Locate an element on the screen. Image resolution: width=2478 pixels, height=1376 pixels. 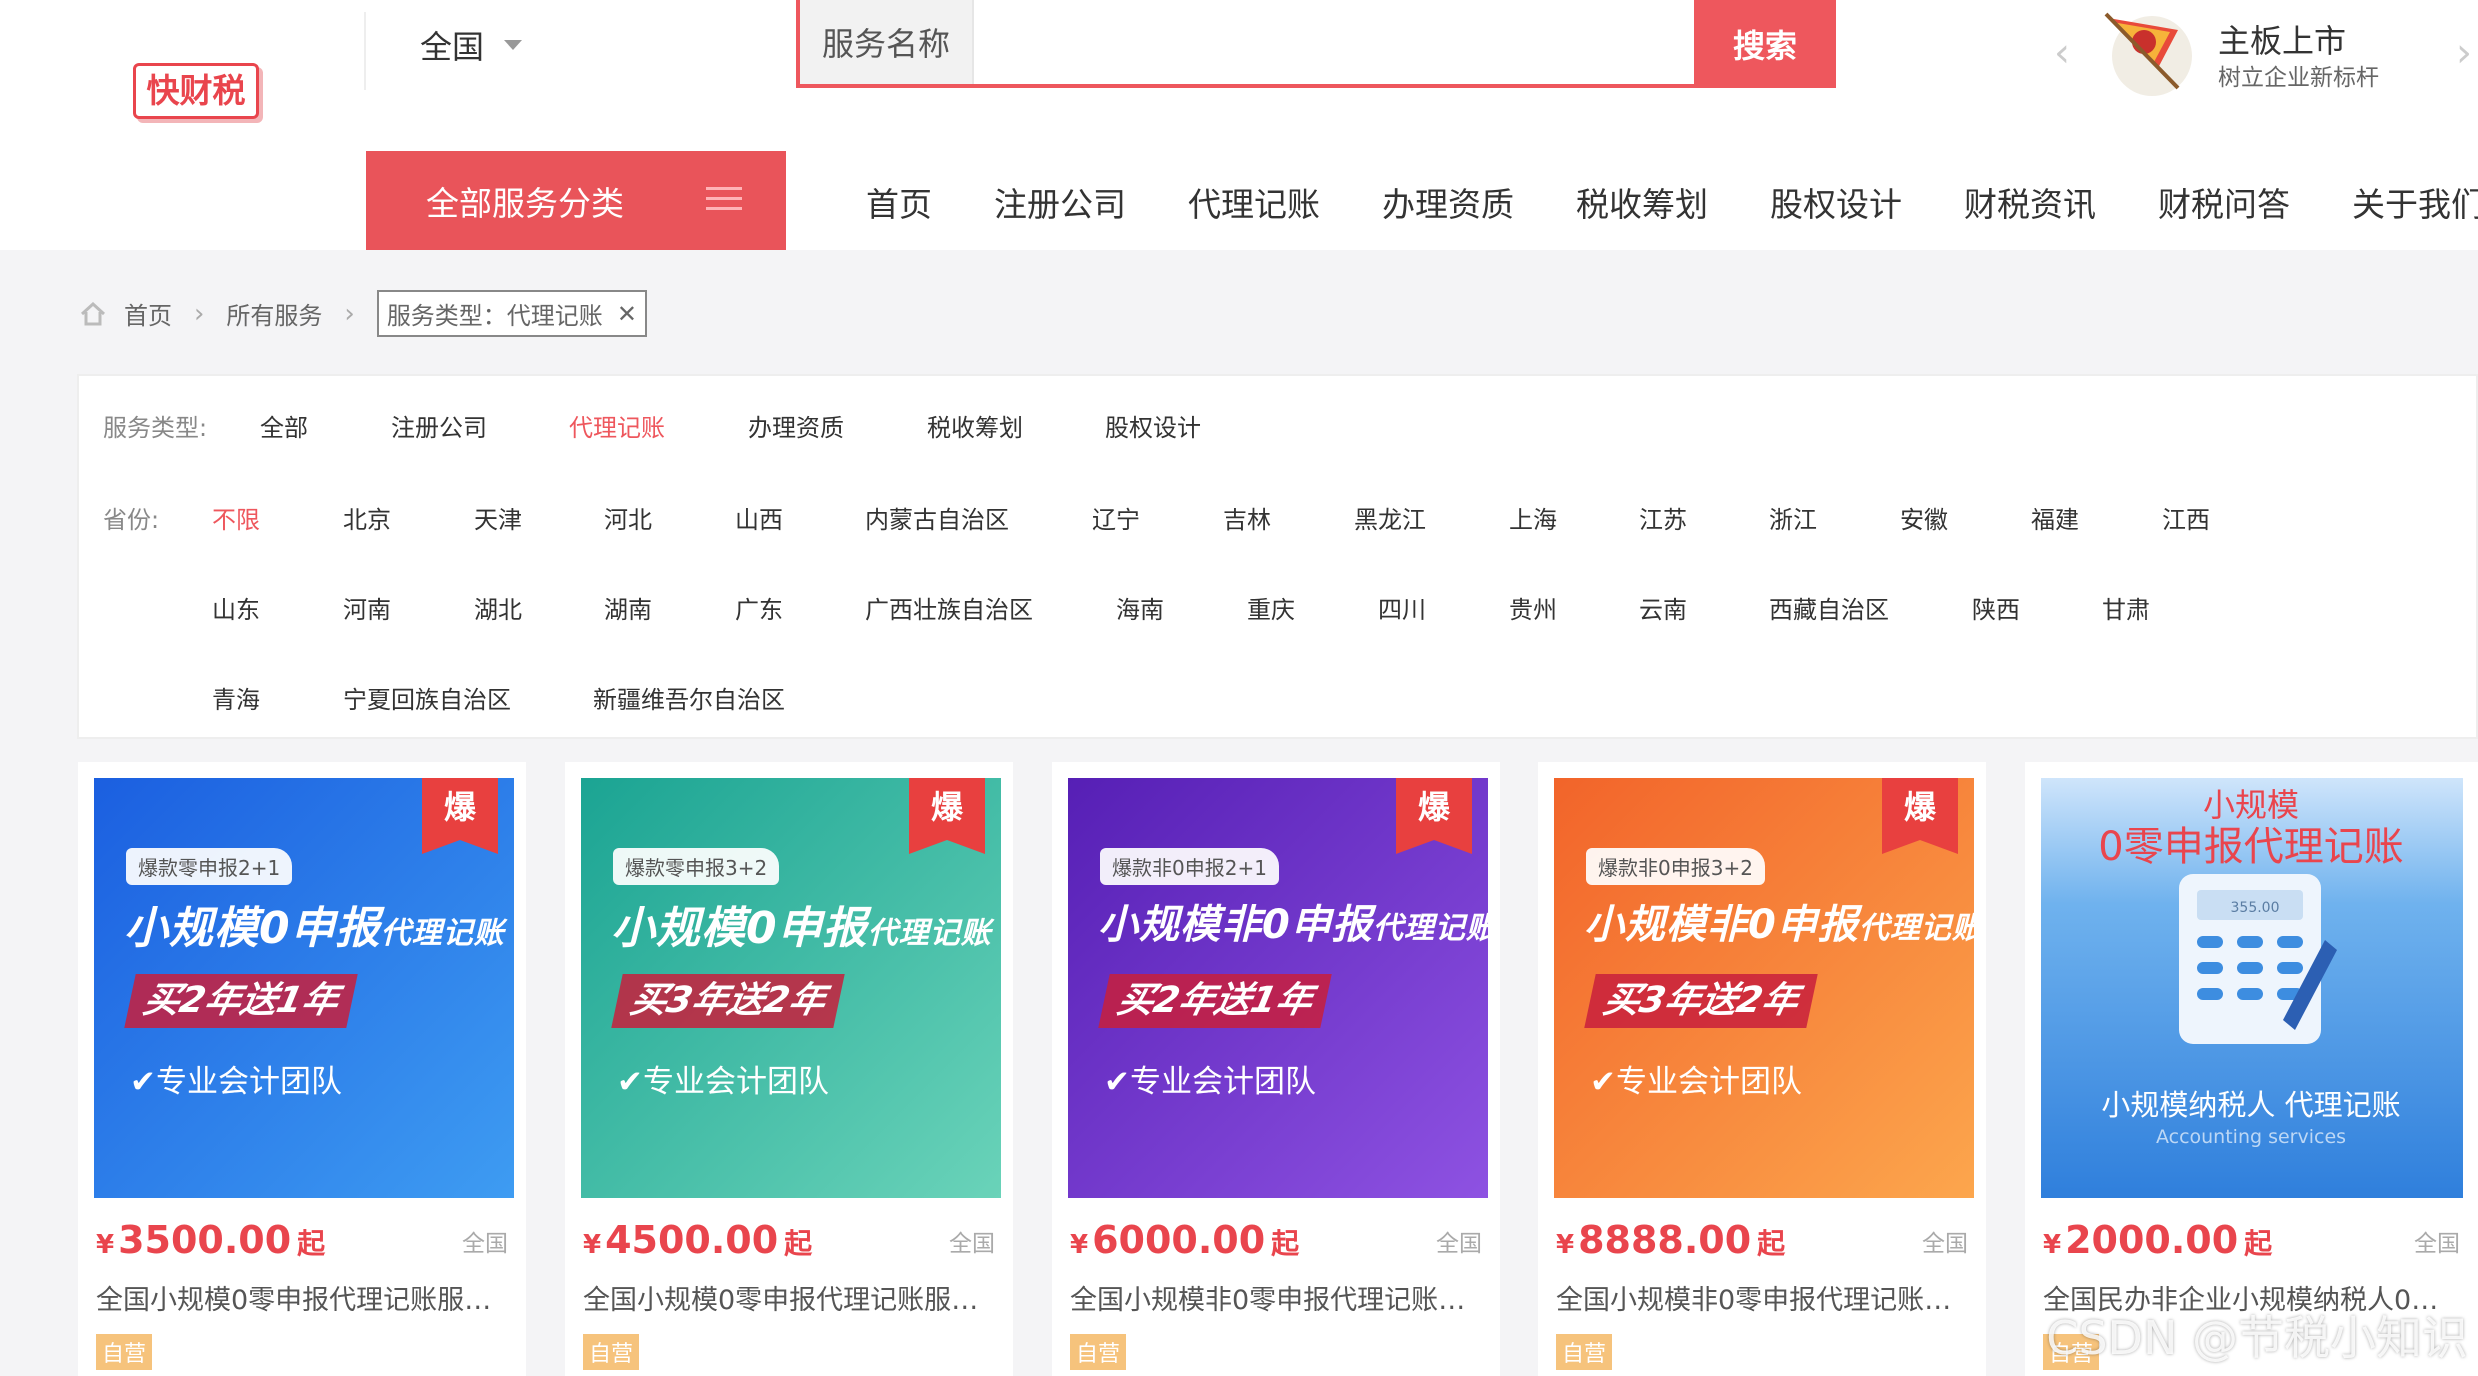
province-option: 河南 is located at coordinates (367, 607).